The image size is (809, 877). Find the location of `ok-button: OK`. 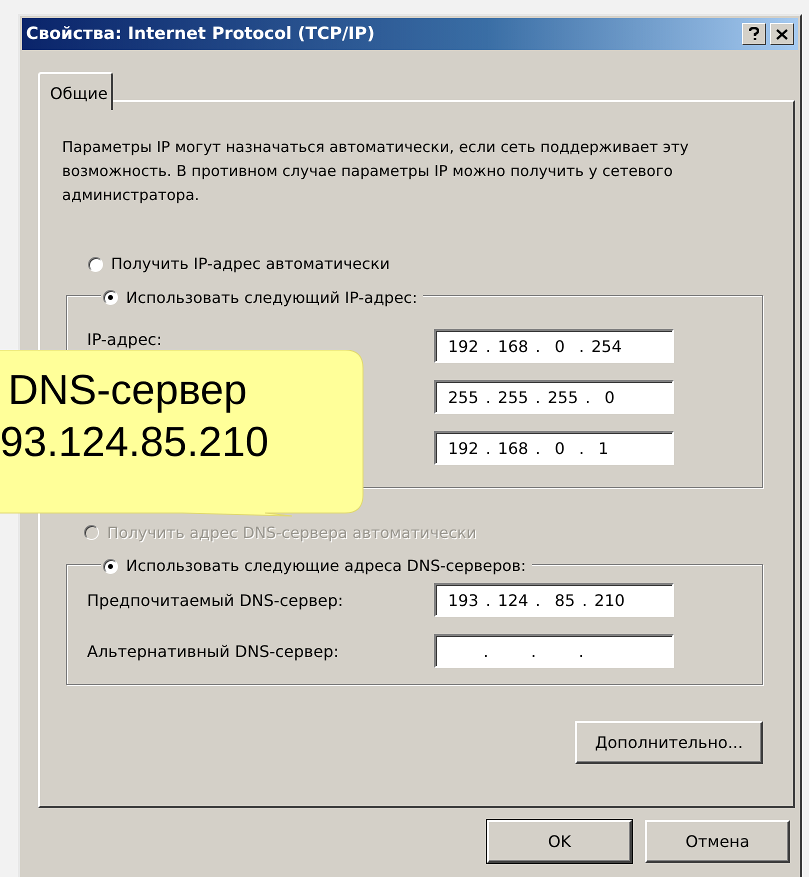

ok-button: OK is located at coordinates (559, 841).